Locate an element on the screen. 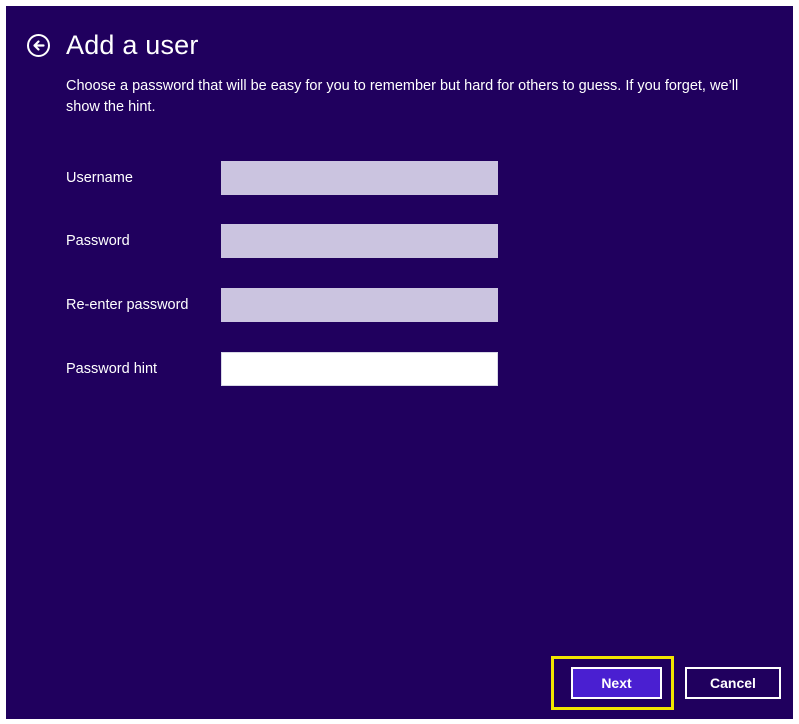  reenter-password-row: Re-enter password is located at coordinates (286, 305).